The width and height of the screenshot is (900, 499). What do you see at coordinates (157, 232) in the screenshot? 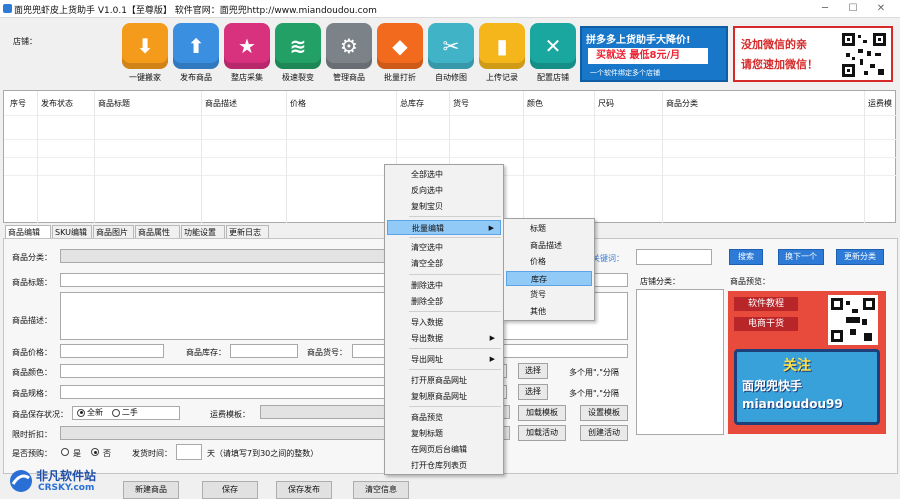
I see `tab-3: 商品属性` at bounding box center [157, 232].